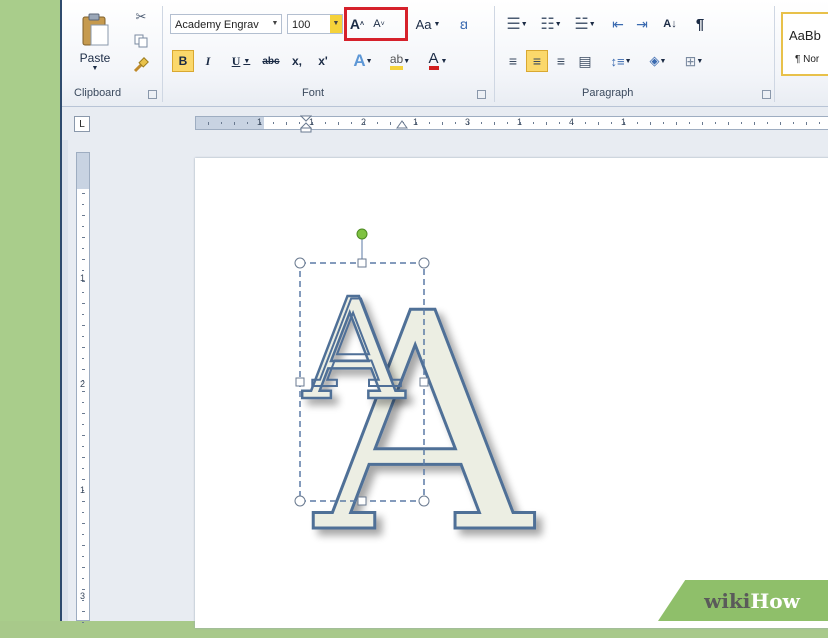 Image resolution: width=828 pixels, height=638 pixels. What do you see at coordinates (585, 61) in the screenshot?
I see `justify-button: ▤` at bounding box center [585, 61].